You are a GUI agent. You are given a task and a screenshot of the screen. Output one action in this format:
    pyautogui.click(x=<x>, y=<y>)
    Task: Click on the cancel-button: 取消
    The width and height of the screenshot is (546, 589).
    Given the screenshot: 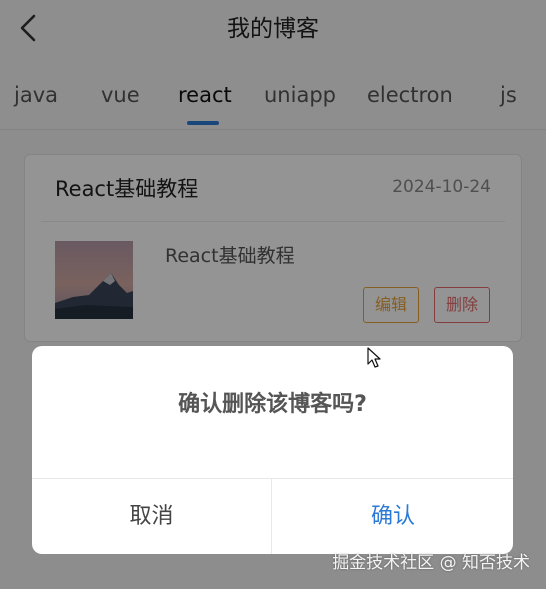 What is the action you would take?
    pyautogui.click(x=152, y=516)
    